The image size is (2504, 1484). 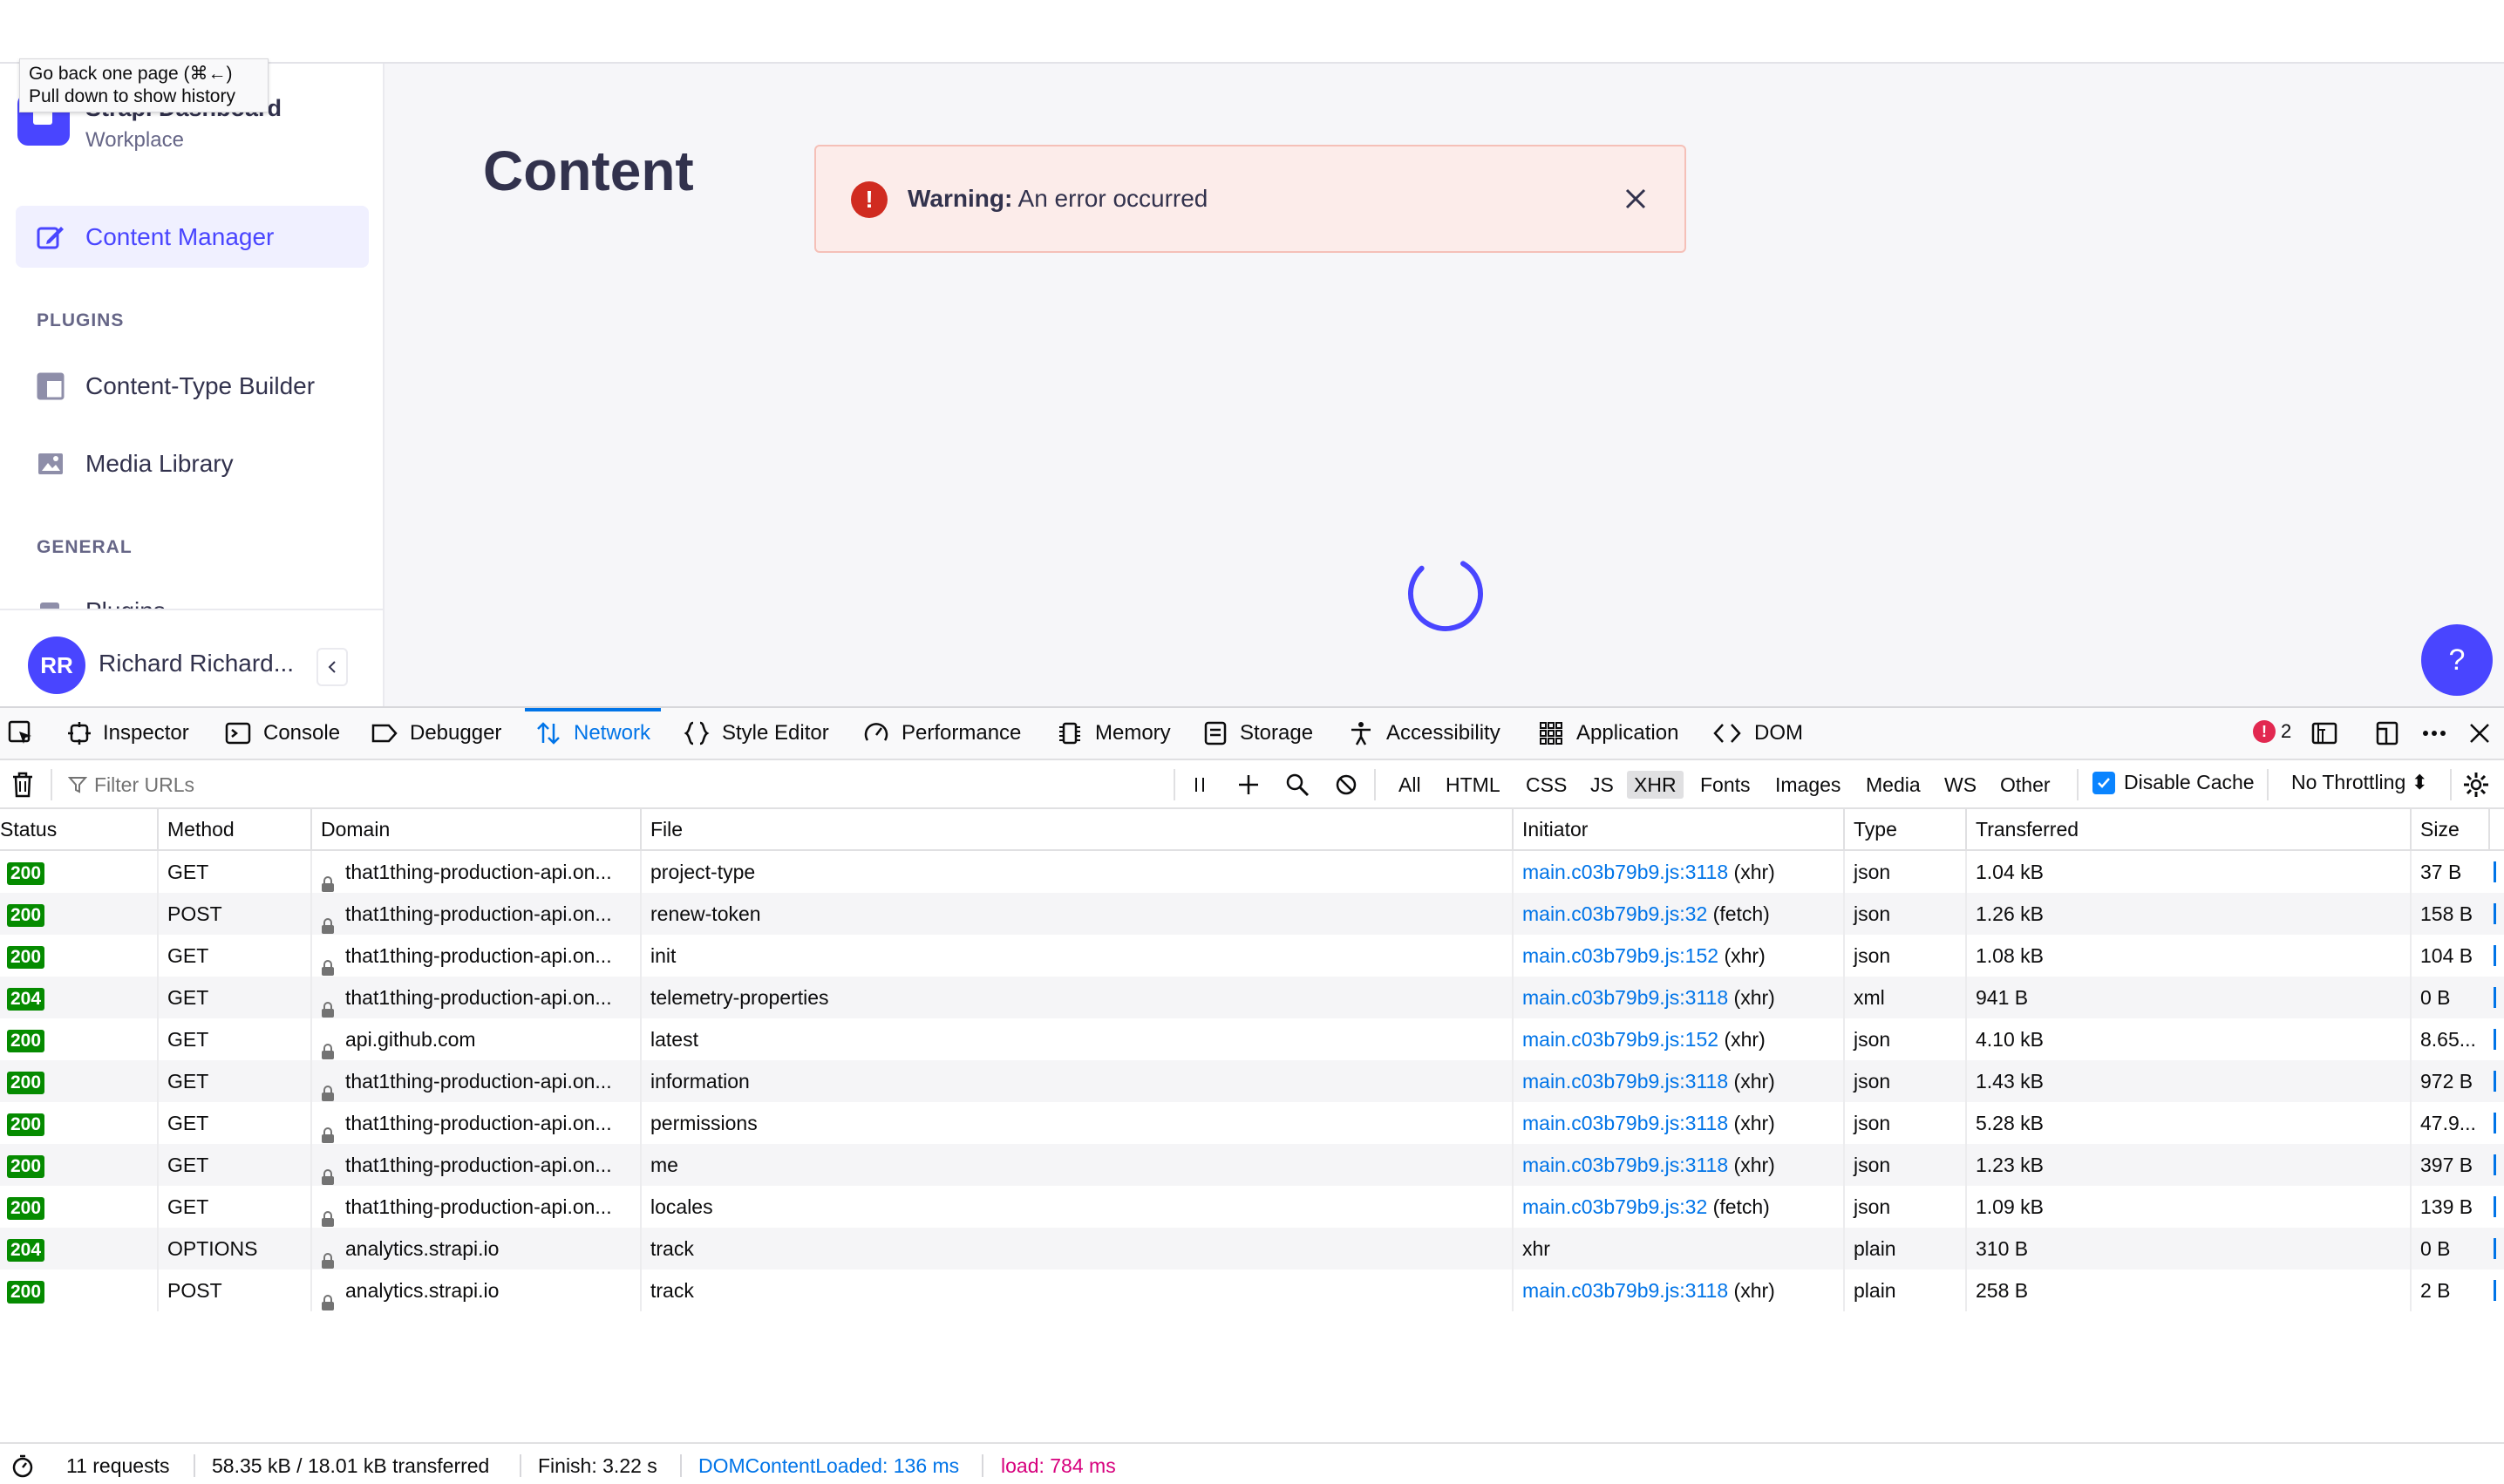 I want to click on collapse-sidebar-button, so click(x=332, y=667).